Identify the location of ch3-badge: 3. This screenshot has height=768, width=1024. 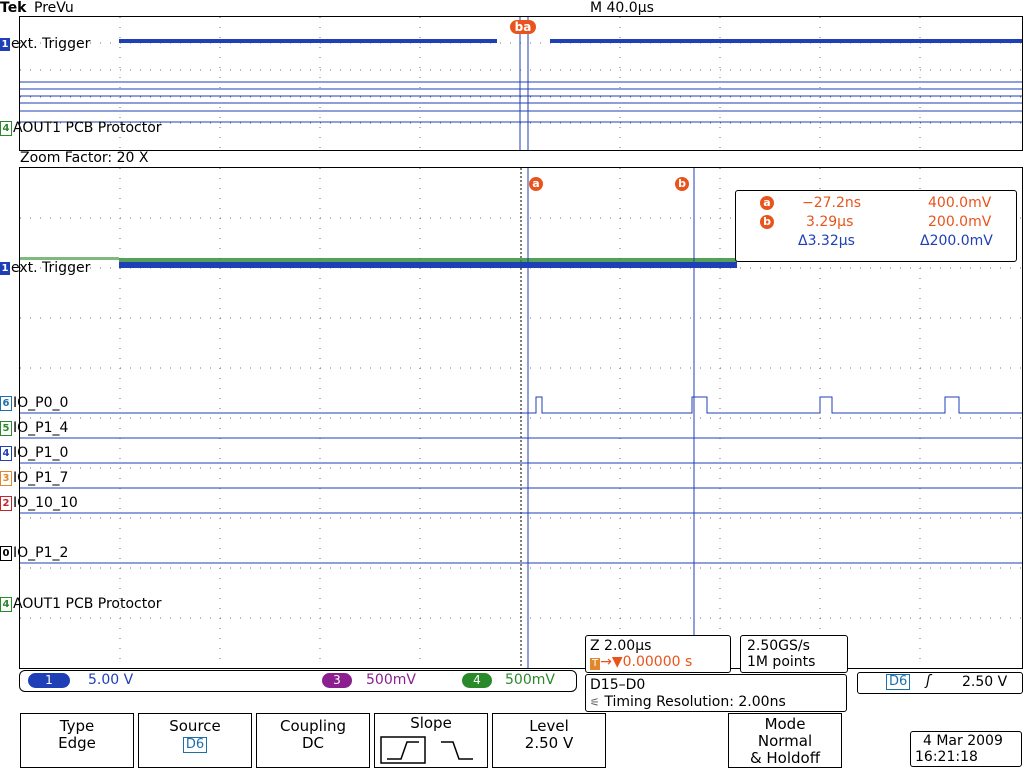
(337, 680).